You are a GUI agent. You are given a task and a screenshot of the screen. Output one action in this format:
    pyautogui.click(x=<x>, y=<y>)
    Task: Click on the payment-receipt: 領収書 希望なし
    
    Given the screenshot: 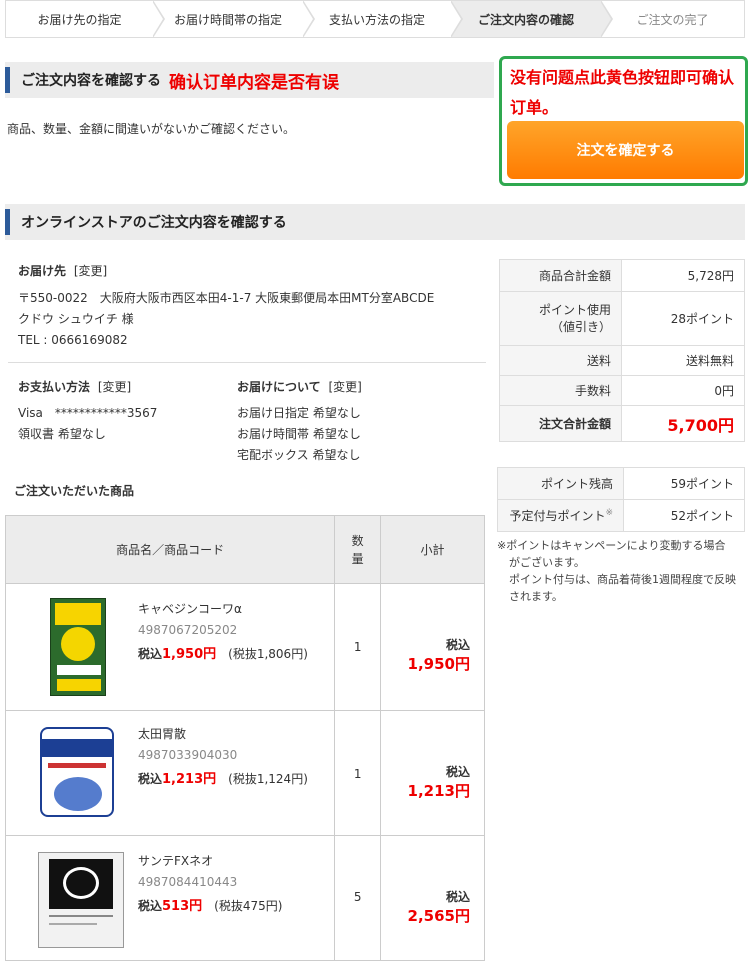 What is the action you would take?
    pyautogui.click(x=62, y=434)
    